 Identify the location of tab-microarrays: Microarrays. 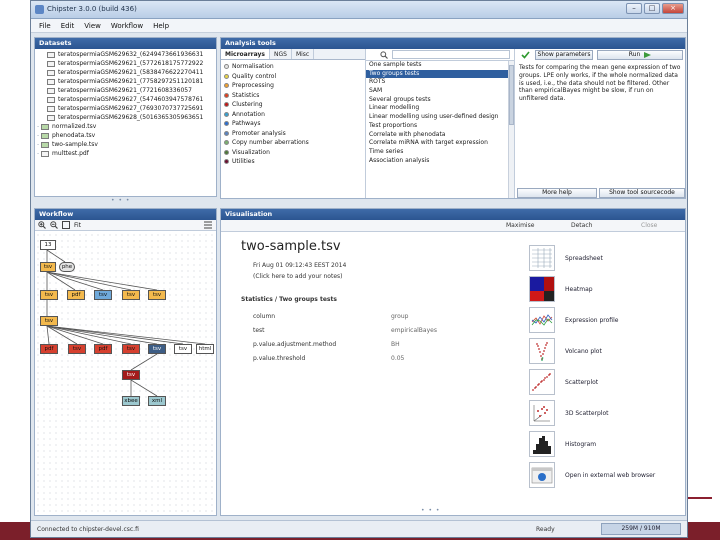
(245, 54).